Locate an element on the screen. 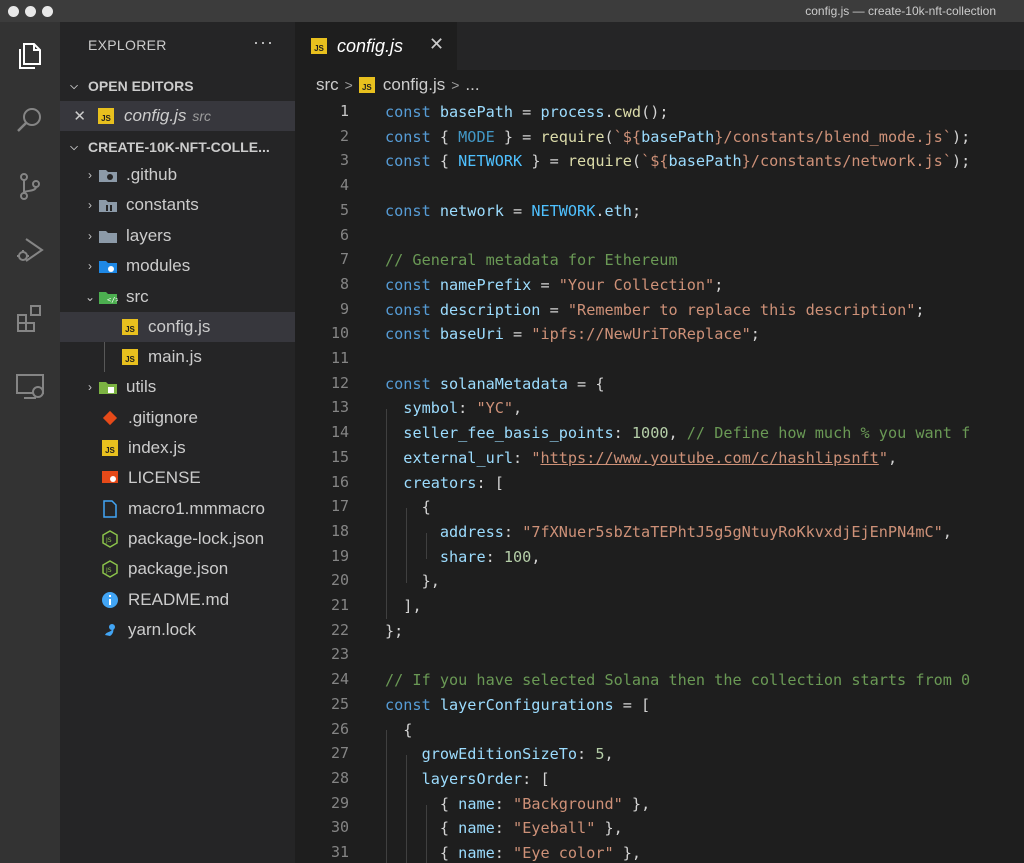 The height and width of the screenshot is (863, 1024). tree-item-package-json: JS package.json is located at coordinates (177, 569).